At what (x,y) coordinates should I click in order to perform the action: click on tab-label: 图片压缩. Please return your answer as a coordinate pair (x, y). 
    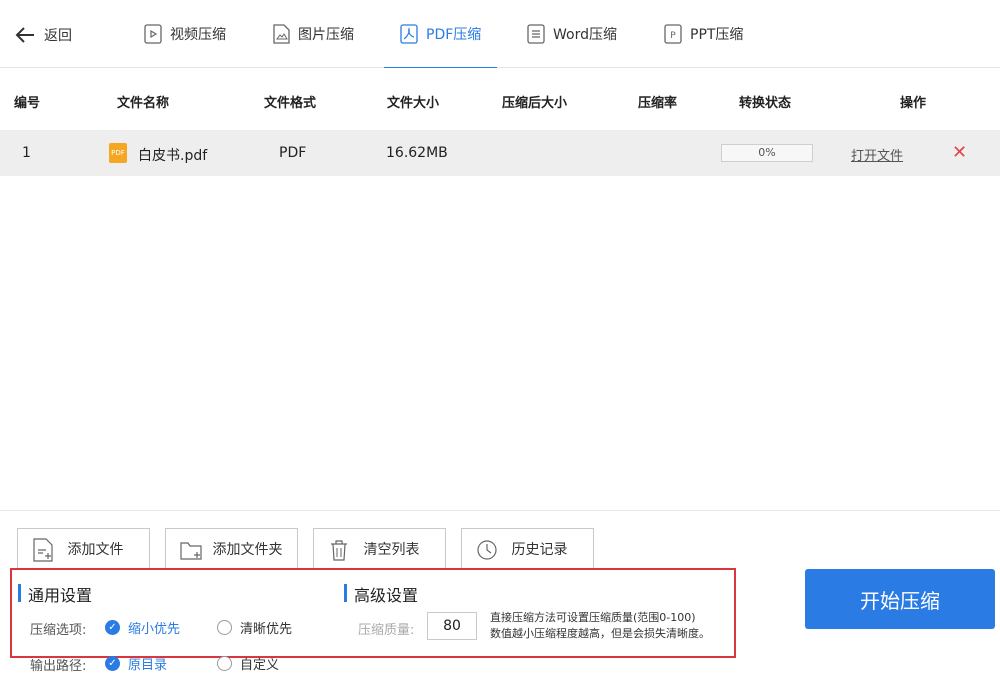
    Looking at the image, I should click on (326, 35).